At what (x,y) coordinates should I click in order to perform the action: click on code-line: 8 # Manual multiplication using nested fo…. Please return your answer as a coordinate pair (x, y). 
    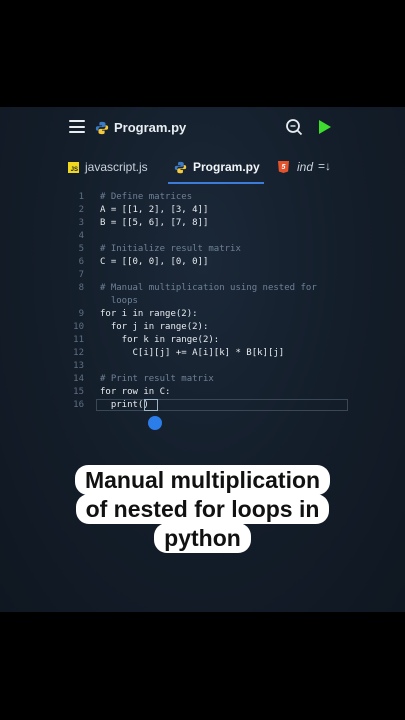
    Looking at the image, I should click on (210, 288).